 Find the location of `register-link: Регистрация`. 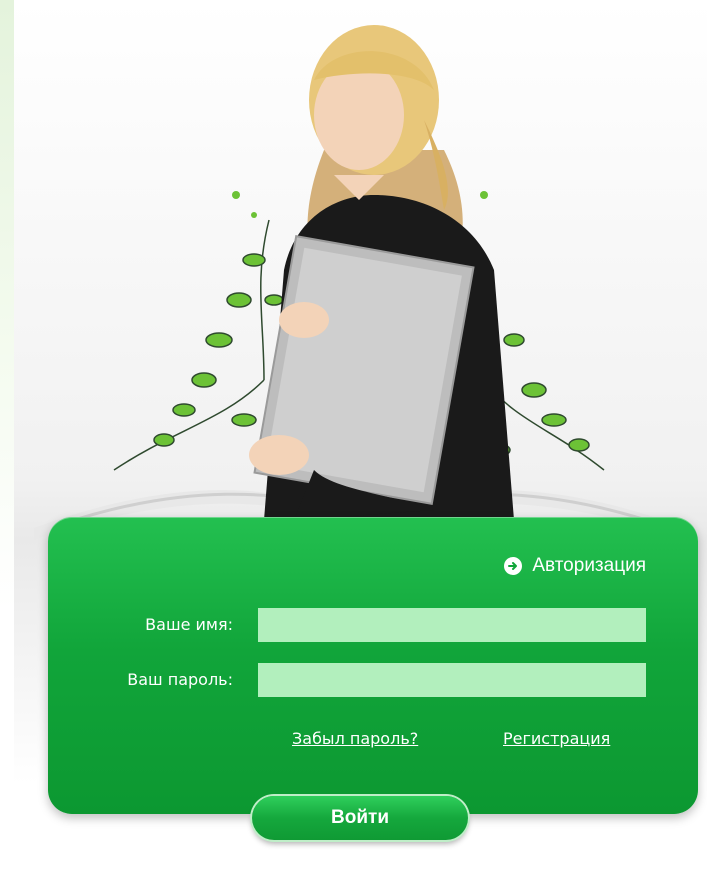

register-link: Регистрация is located at coordinates (556, 738).